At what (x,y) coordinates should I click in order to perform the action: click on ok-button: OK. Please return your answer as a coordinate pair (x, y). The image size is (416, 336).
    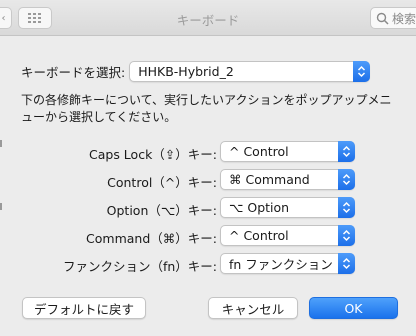
    Looking at the image, I should click on (353, 308).